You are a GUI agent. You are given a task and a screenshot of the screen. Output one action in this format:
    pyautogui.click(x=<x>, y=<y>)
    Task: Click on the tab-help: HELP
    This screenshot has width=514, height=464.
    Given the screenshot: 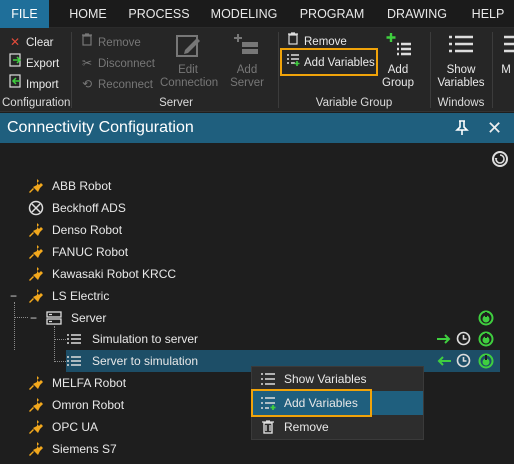 What is the action you would take?
    pyautogui.click(x=488, y=14)
    